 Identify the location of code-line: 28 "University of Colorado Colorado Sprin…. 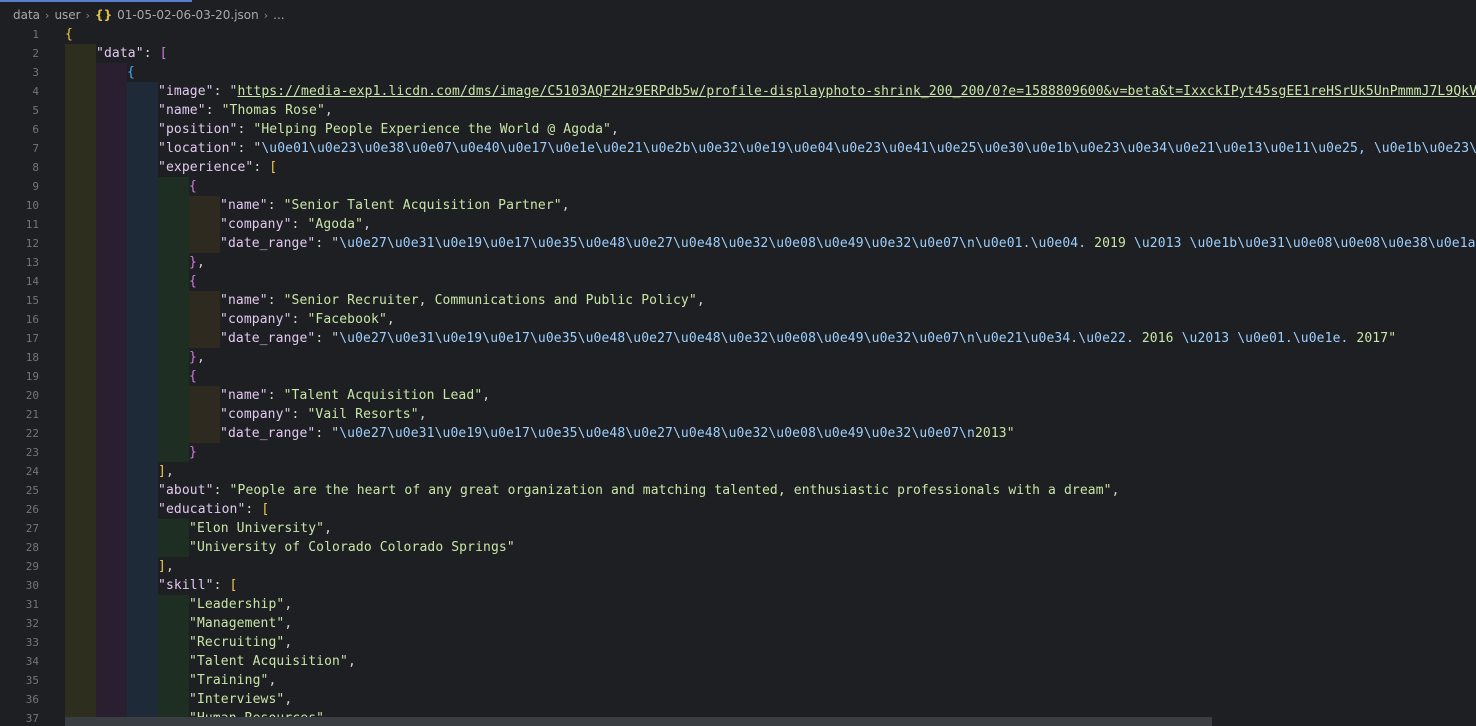
(738, 547).